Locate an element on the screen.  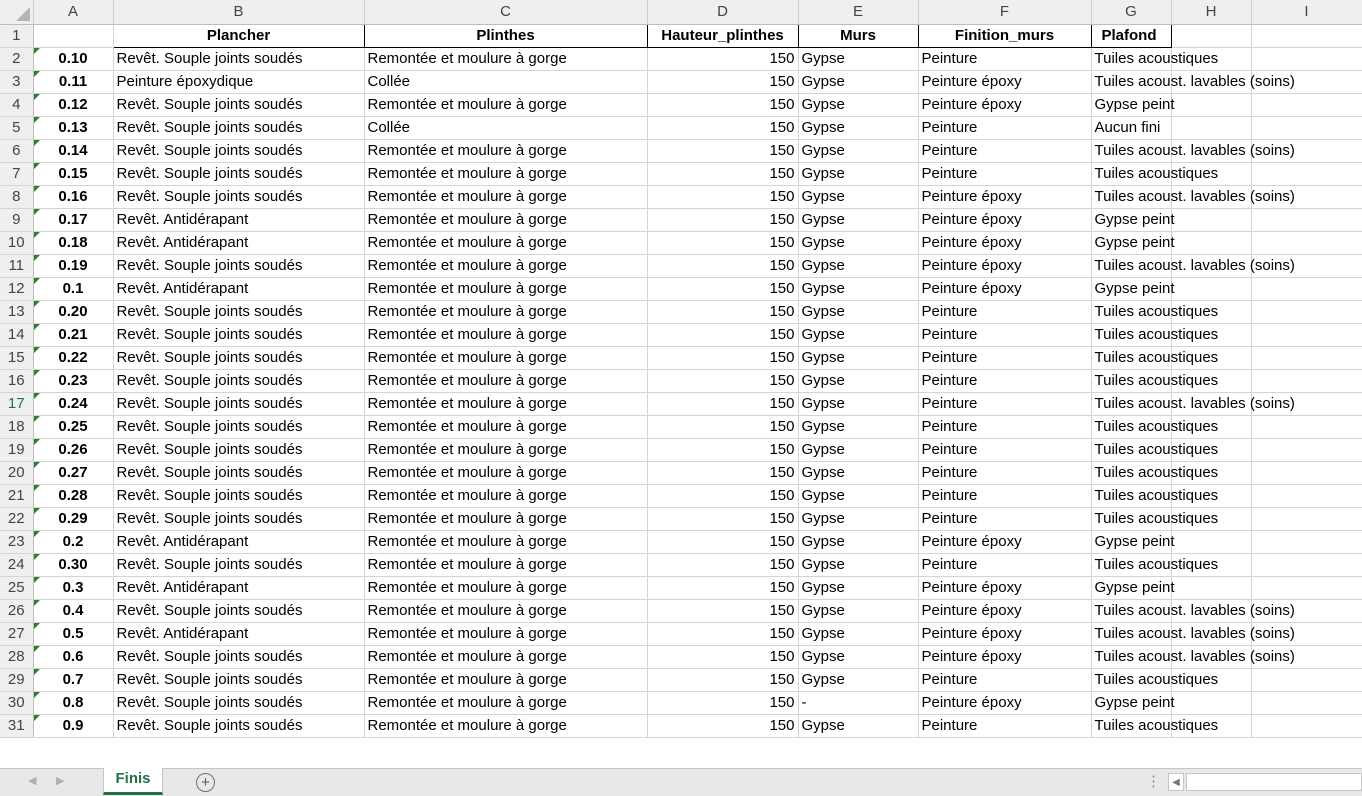
cell-A: 0.18 is located at coordinates (73, 243).